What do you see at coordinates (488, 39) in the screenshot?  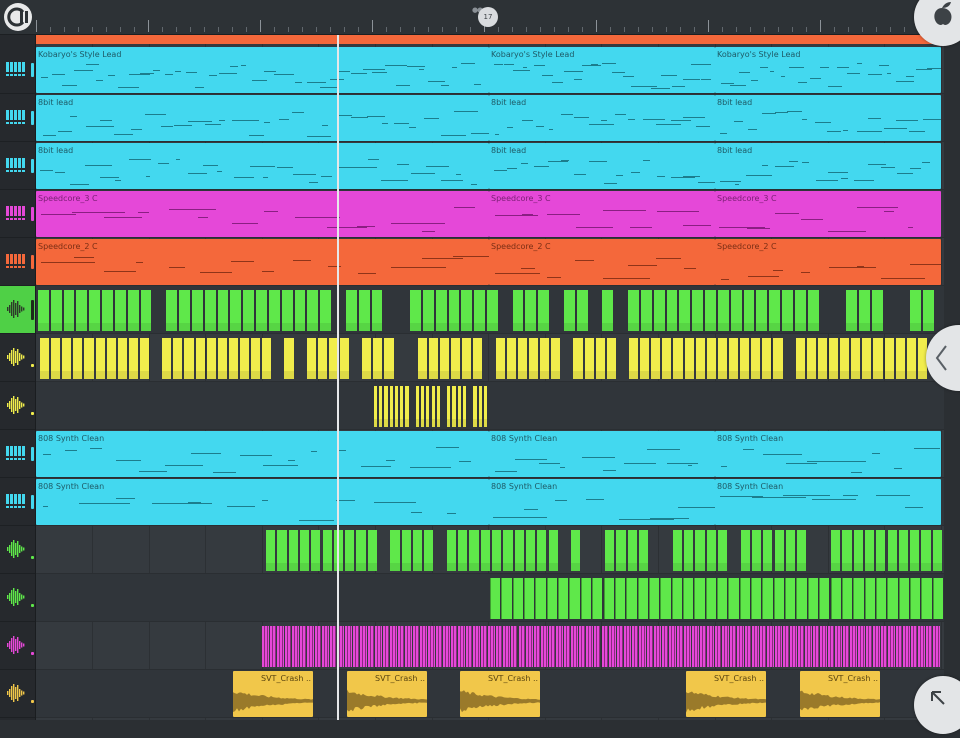 I see `pattern-clip-top` at bounding box center [488, 39].